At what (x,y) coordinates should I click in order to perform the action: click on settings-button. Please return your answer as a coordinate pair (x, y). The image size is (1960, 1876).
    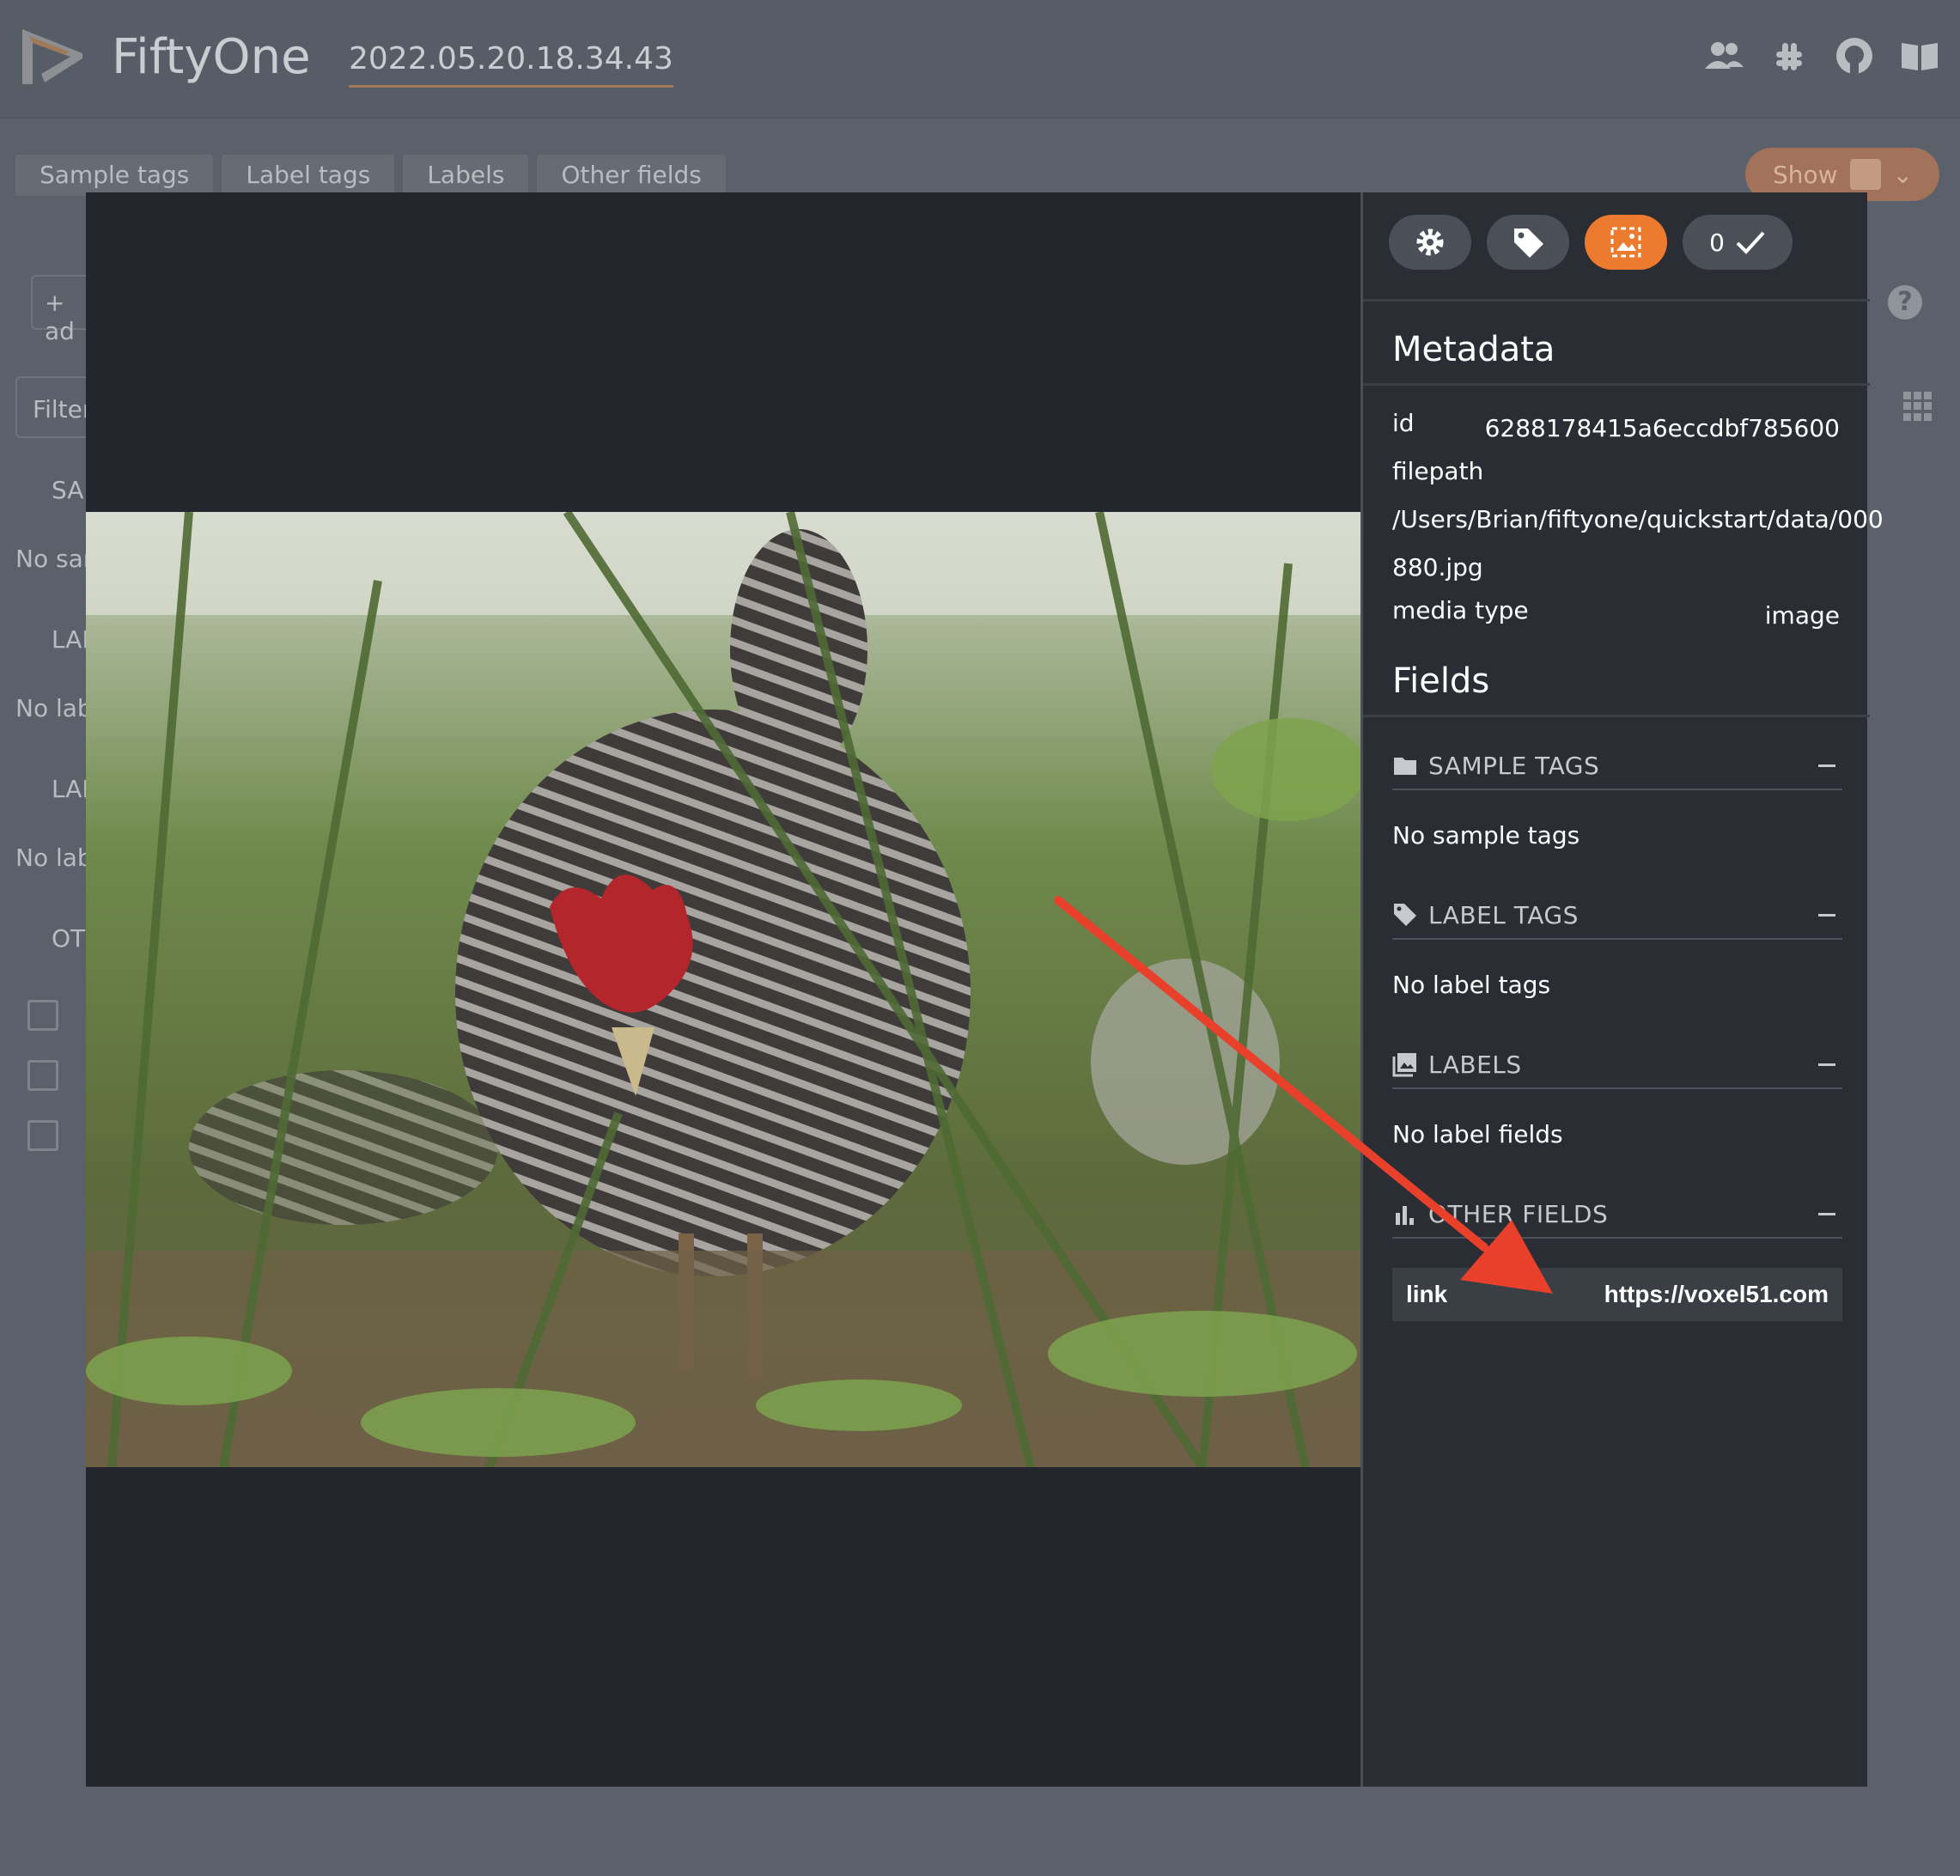
    Looking at the image, I should click on (1430, 242).